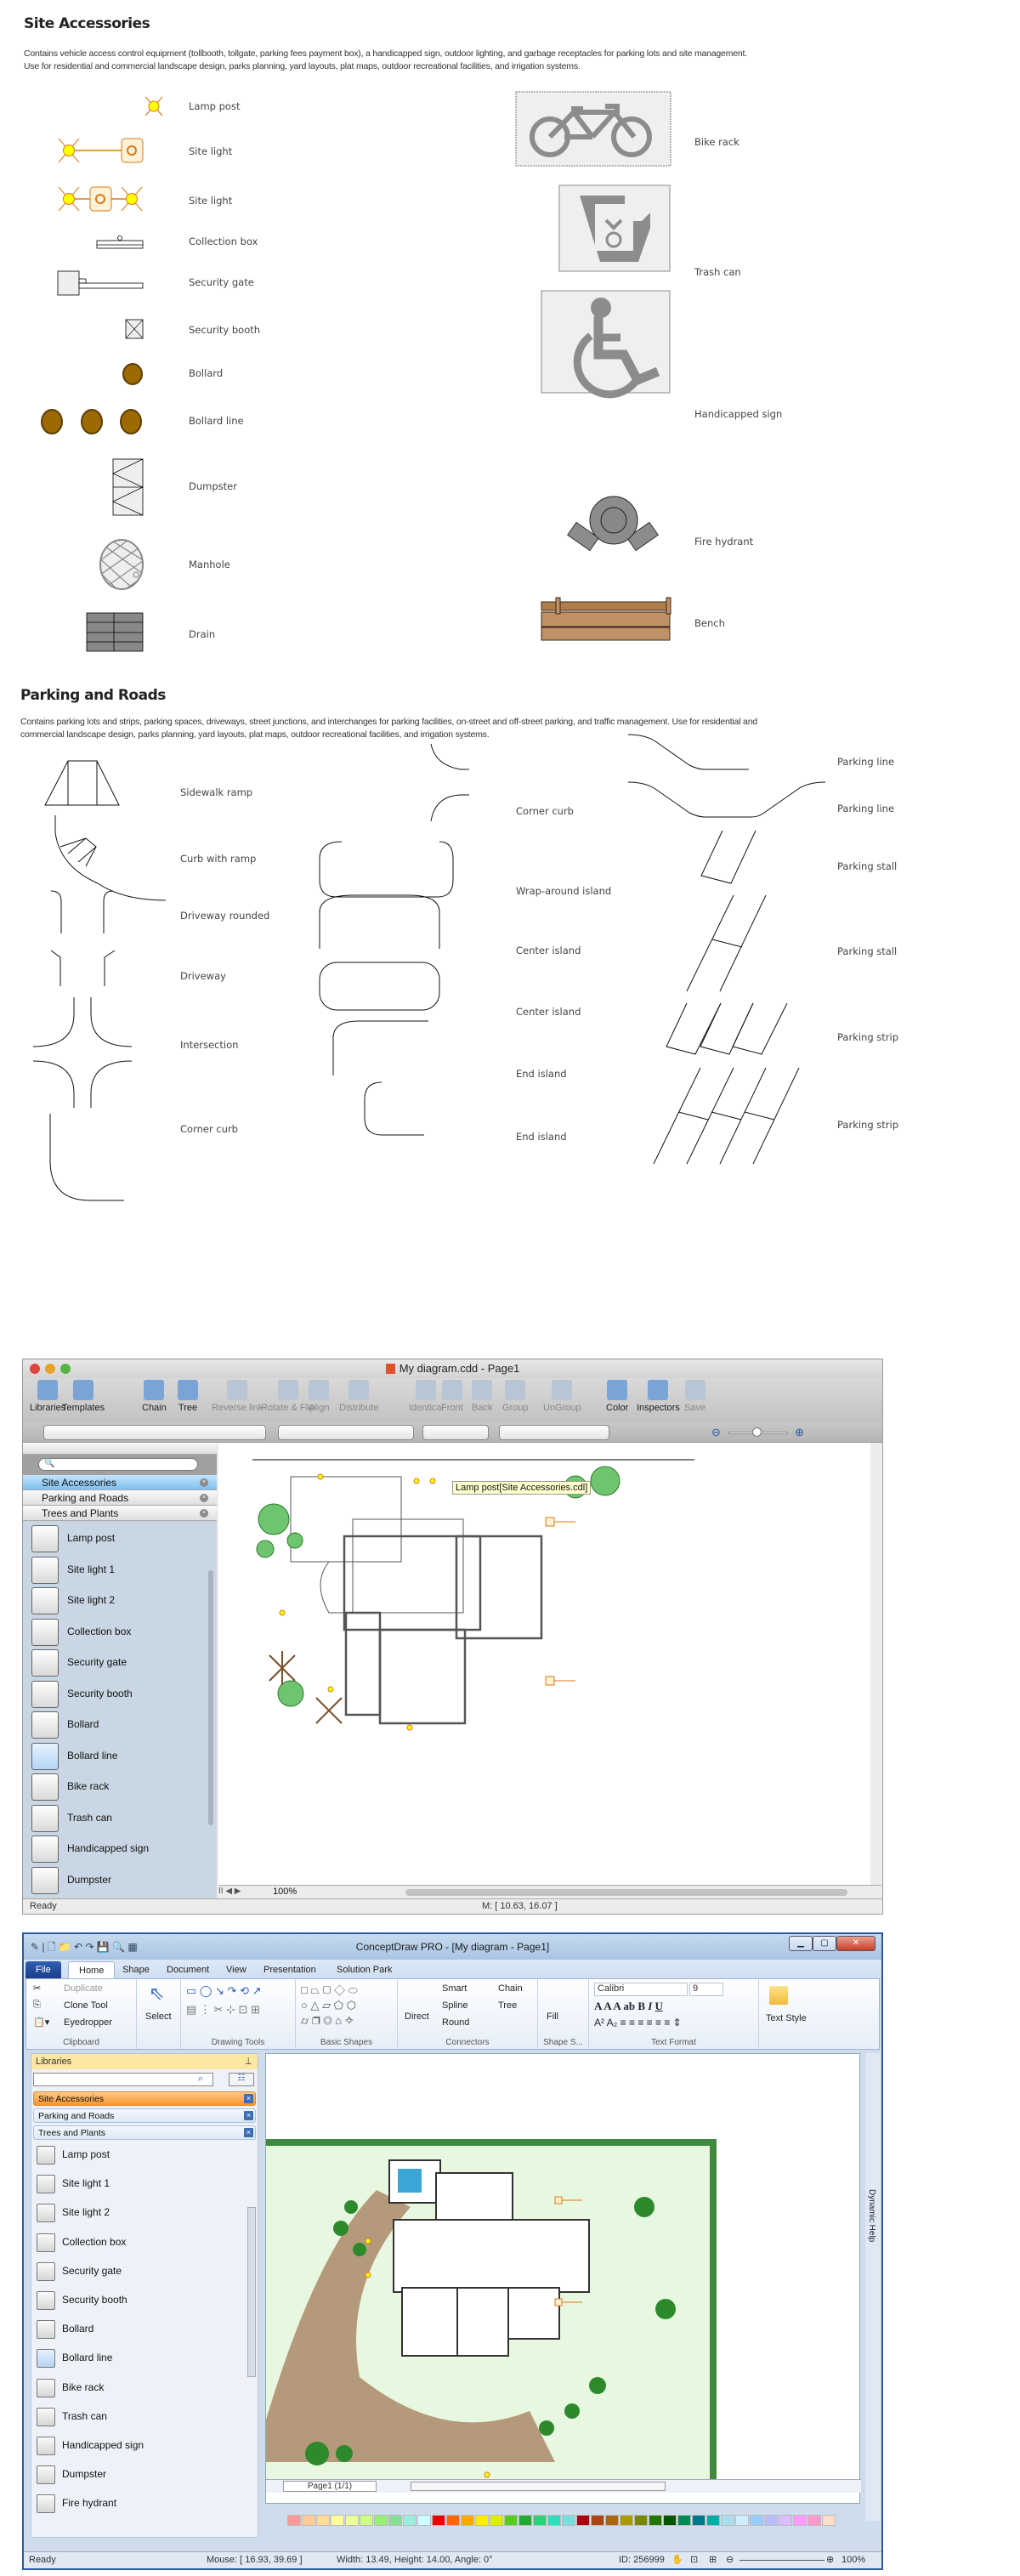 This screenshot has height=2576, width=1020. What do you see at coordinates (778, 1996) in the screenshot?
I see `text-style-icon` at bounding box center [778, 1996].